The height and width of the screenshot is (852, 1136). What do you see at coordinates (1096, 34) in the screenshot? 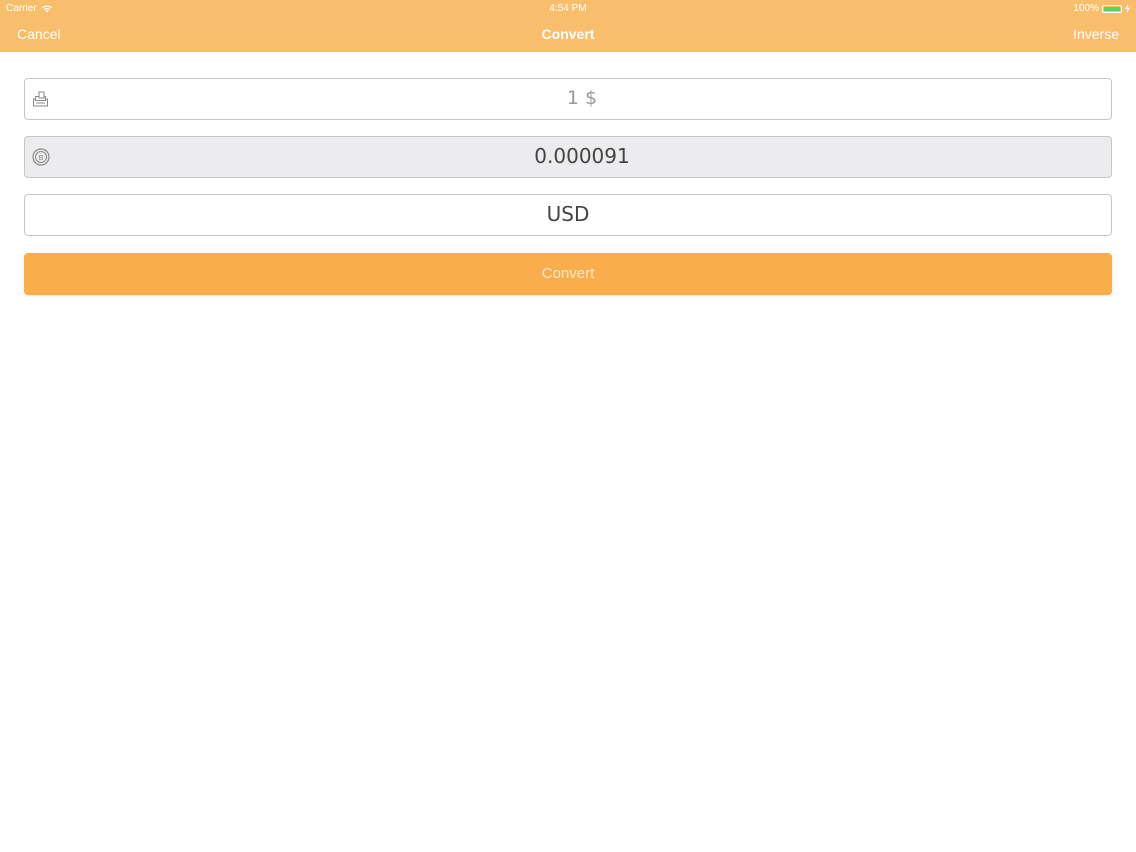
I see `inverse-button: Inverse` at bounding box center [1096, 34].